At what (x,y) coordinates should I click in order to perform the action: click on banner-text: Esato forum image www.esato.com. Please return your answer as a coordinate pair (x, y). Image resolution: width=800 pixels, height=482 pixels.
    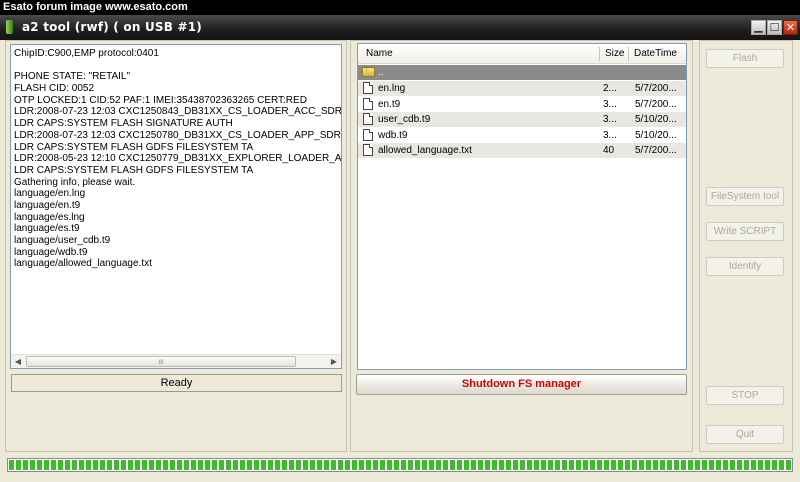
    Looking at the image, I should click on (95, 7).